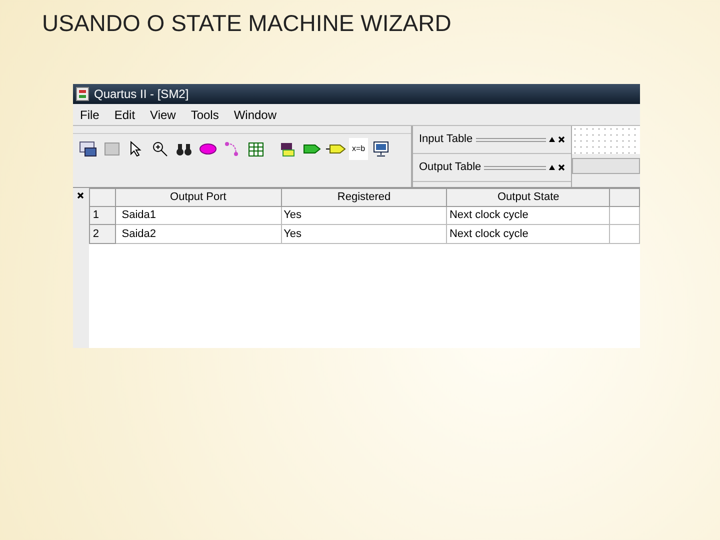 This screenshot has width=720, height=540. Describe the element at coordinates (102, 215) in the screenshot. I see `row-number: 1` at that location.